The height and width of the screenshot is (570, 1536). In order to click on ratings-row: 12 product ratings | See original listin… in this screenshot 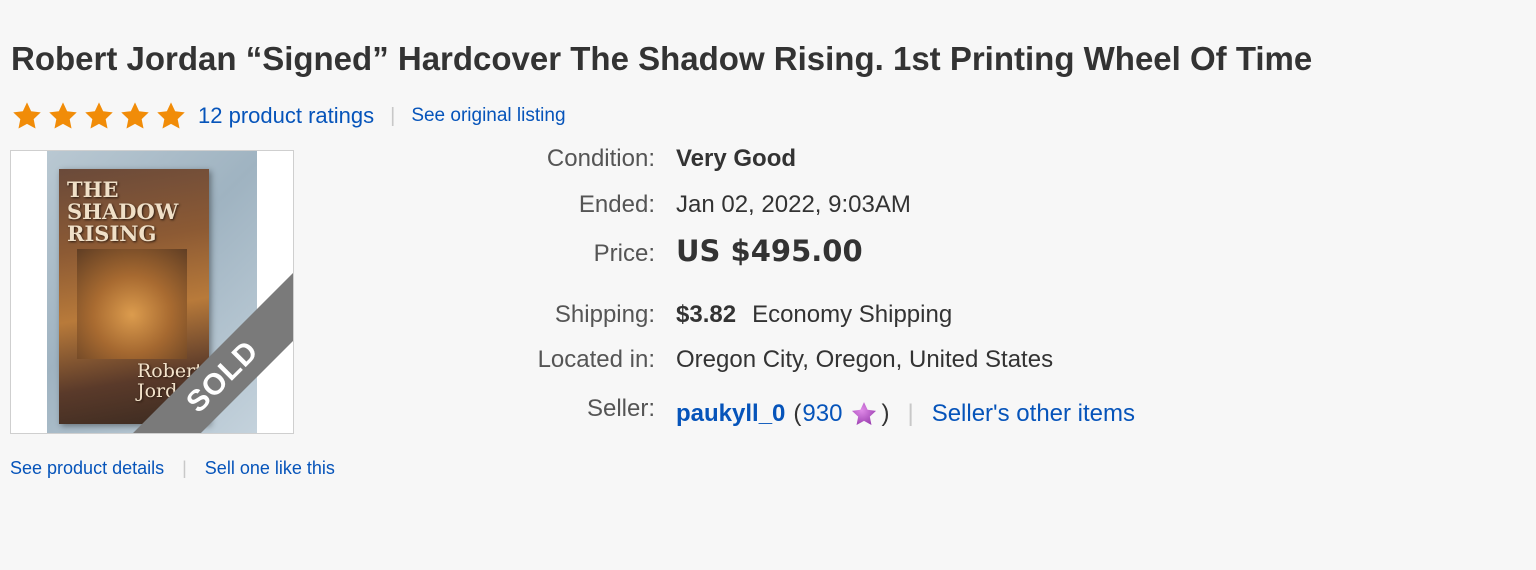, I will do `click(288, 116)`.